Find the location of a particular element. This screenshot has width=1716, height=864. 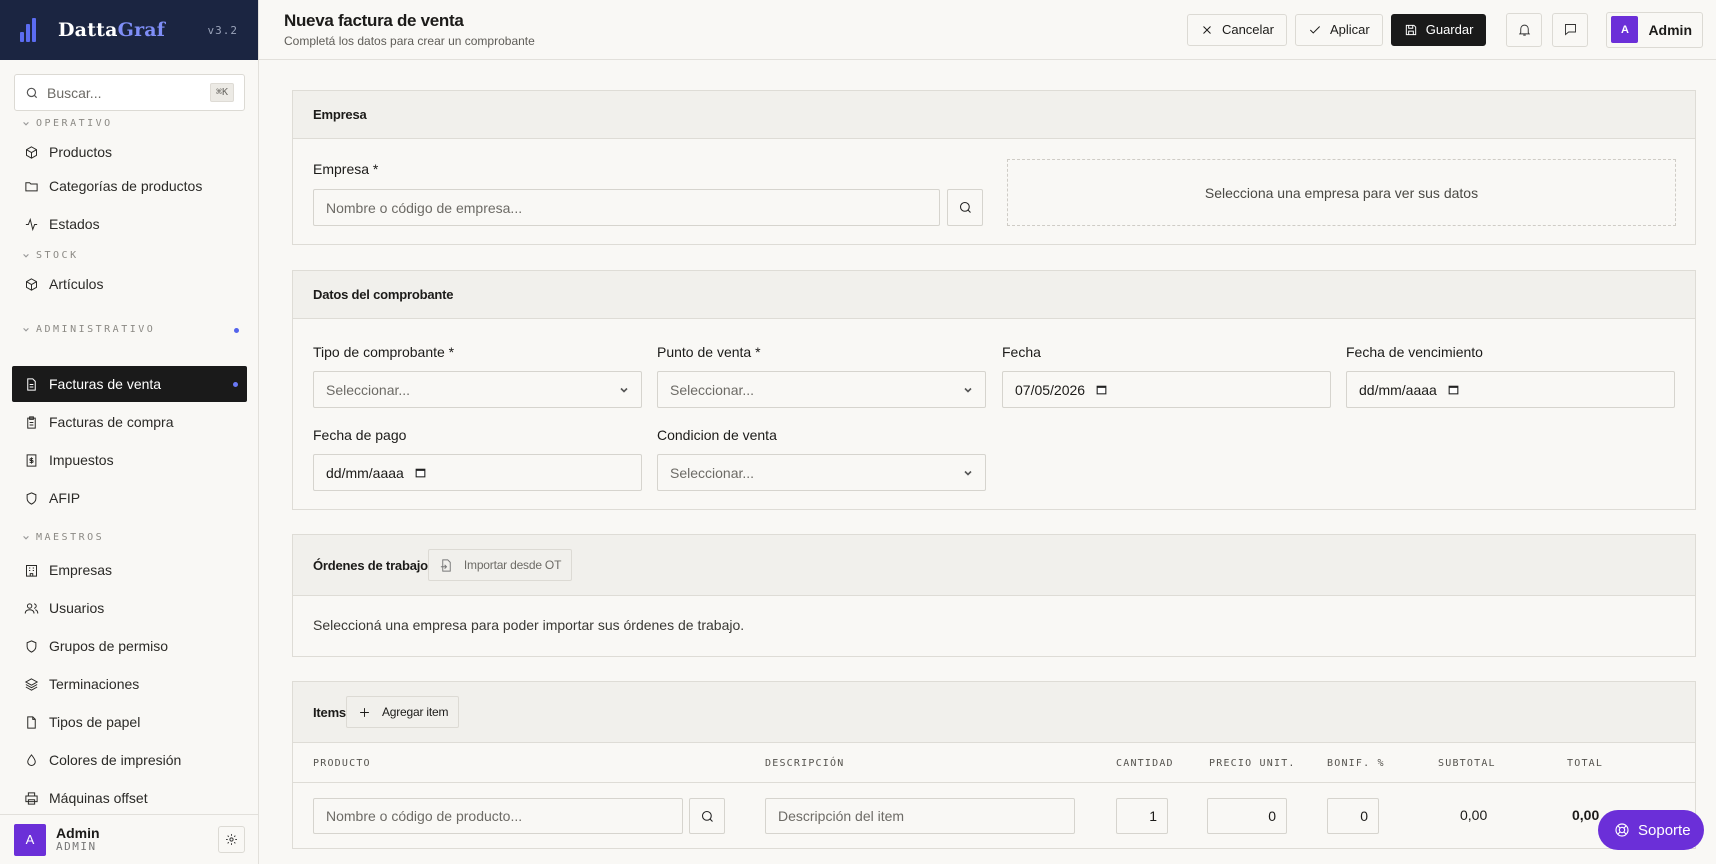

lifebuoy-icon is located at coordinates (1622, 830).